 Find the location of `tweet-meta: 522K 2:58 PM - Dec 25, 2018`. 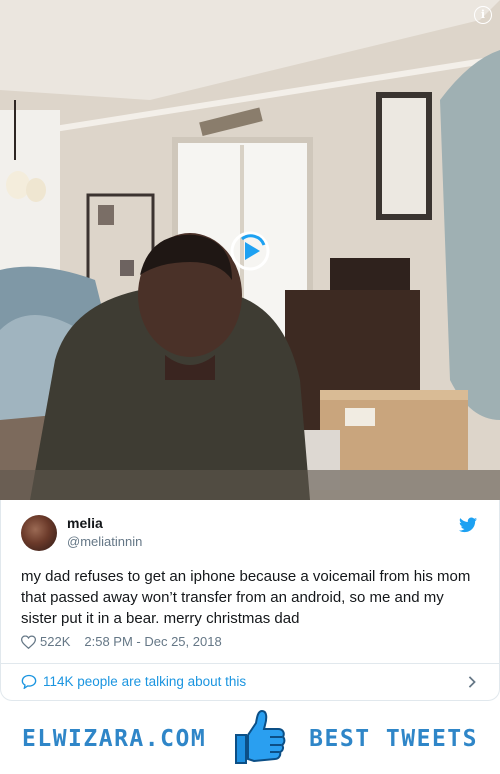

tweet-meta: 522K 2:58 PM - Dec 25, 2018 is located at coordinates (121, 641).